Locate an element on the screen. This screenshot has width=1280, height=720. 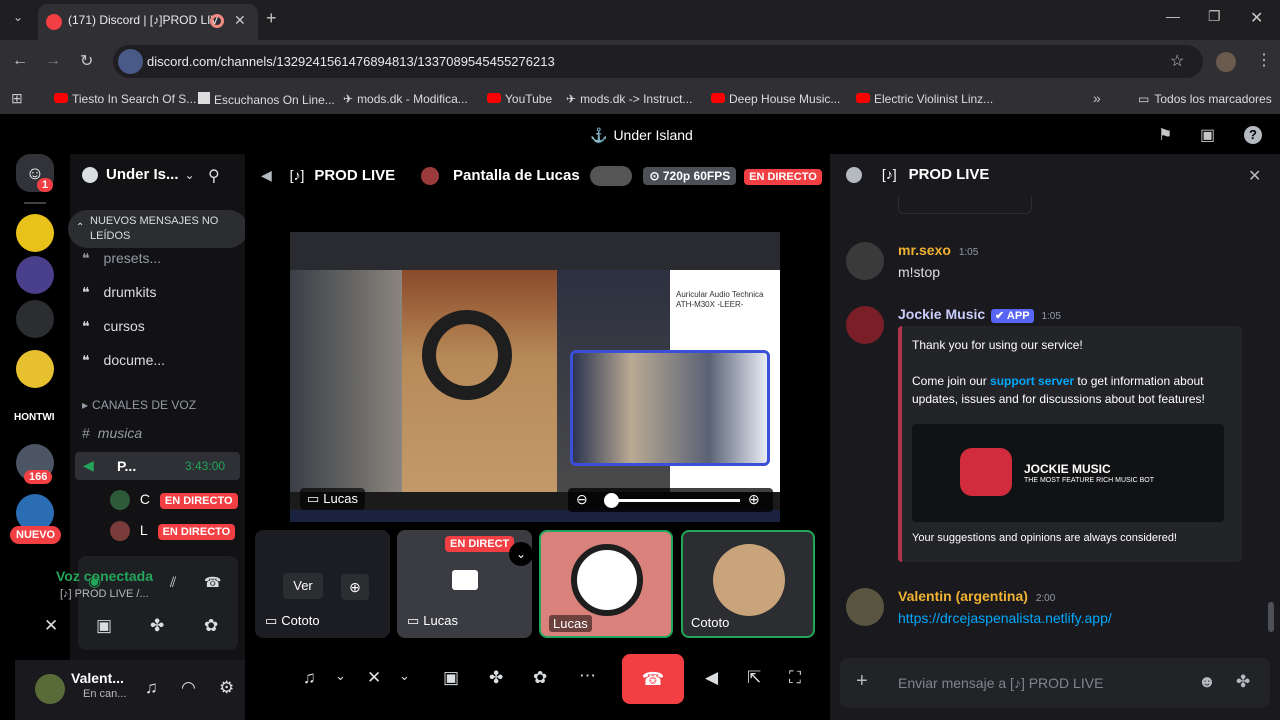
more-menu-icon: ⋮ is located at coordinates (1264, 60).